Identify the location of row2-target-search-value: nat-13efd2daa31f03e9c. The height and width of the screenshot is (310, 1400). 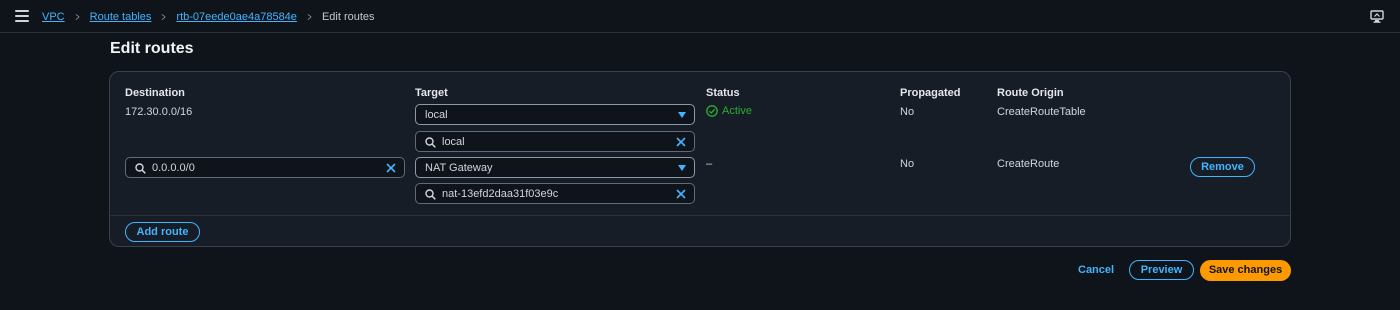
(500, 194).